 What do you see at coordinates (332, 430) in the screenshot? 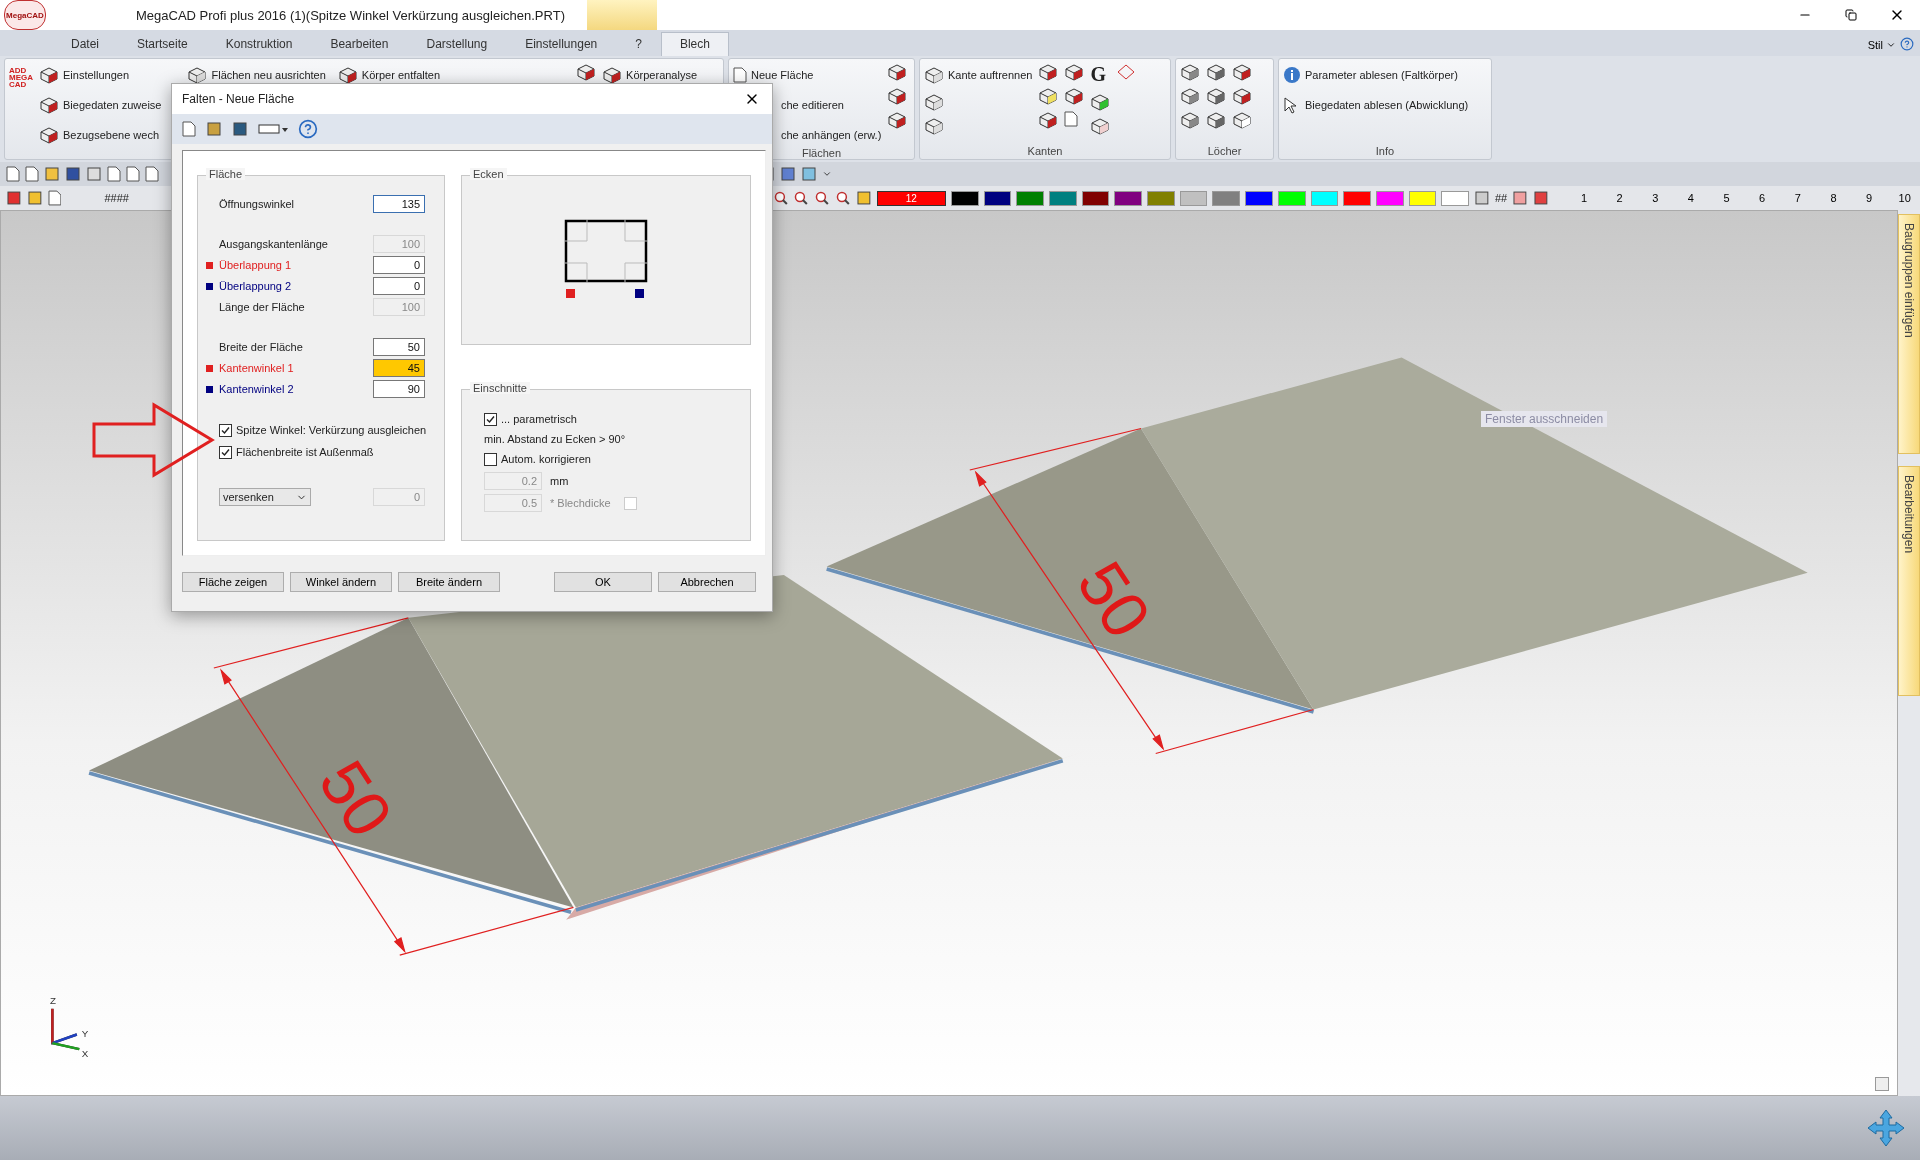
I see `checkbox-label: Spitze Winkel: Verkürzung ausgleichen` at bounding box center [332, 430].